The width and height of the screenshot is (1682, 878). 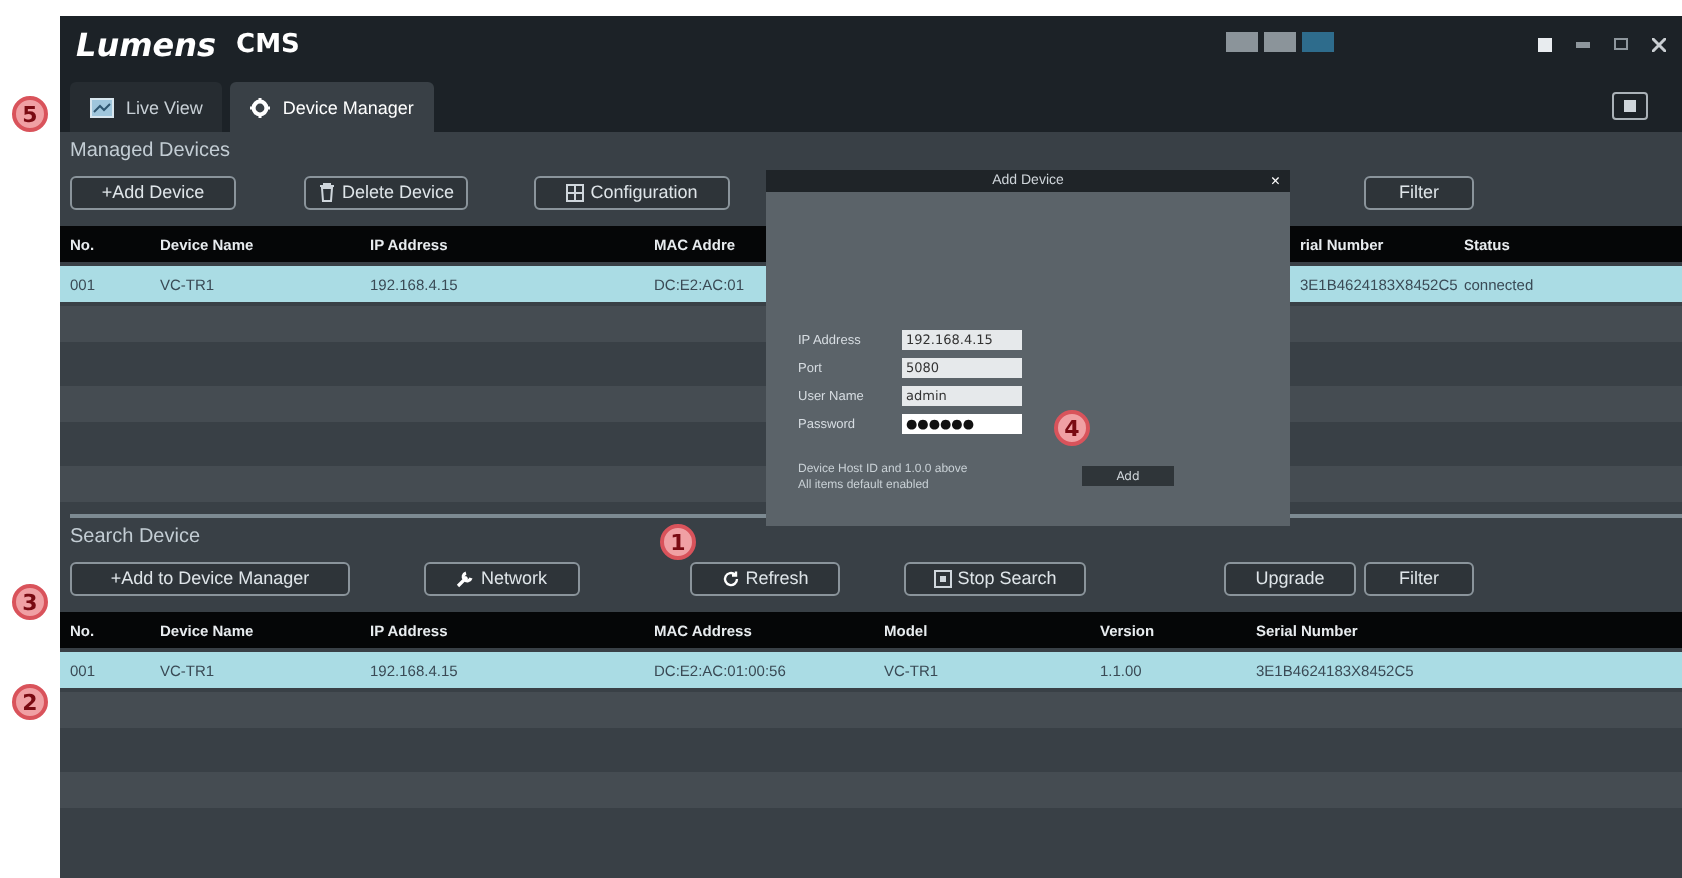 What do you see at coordinates (1659, 44) in the screenshot?
I see `close-icon` at bounding box center [1659, 44].